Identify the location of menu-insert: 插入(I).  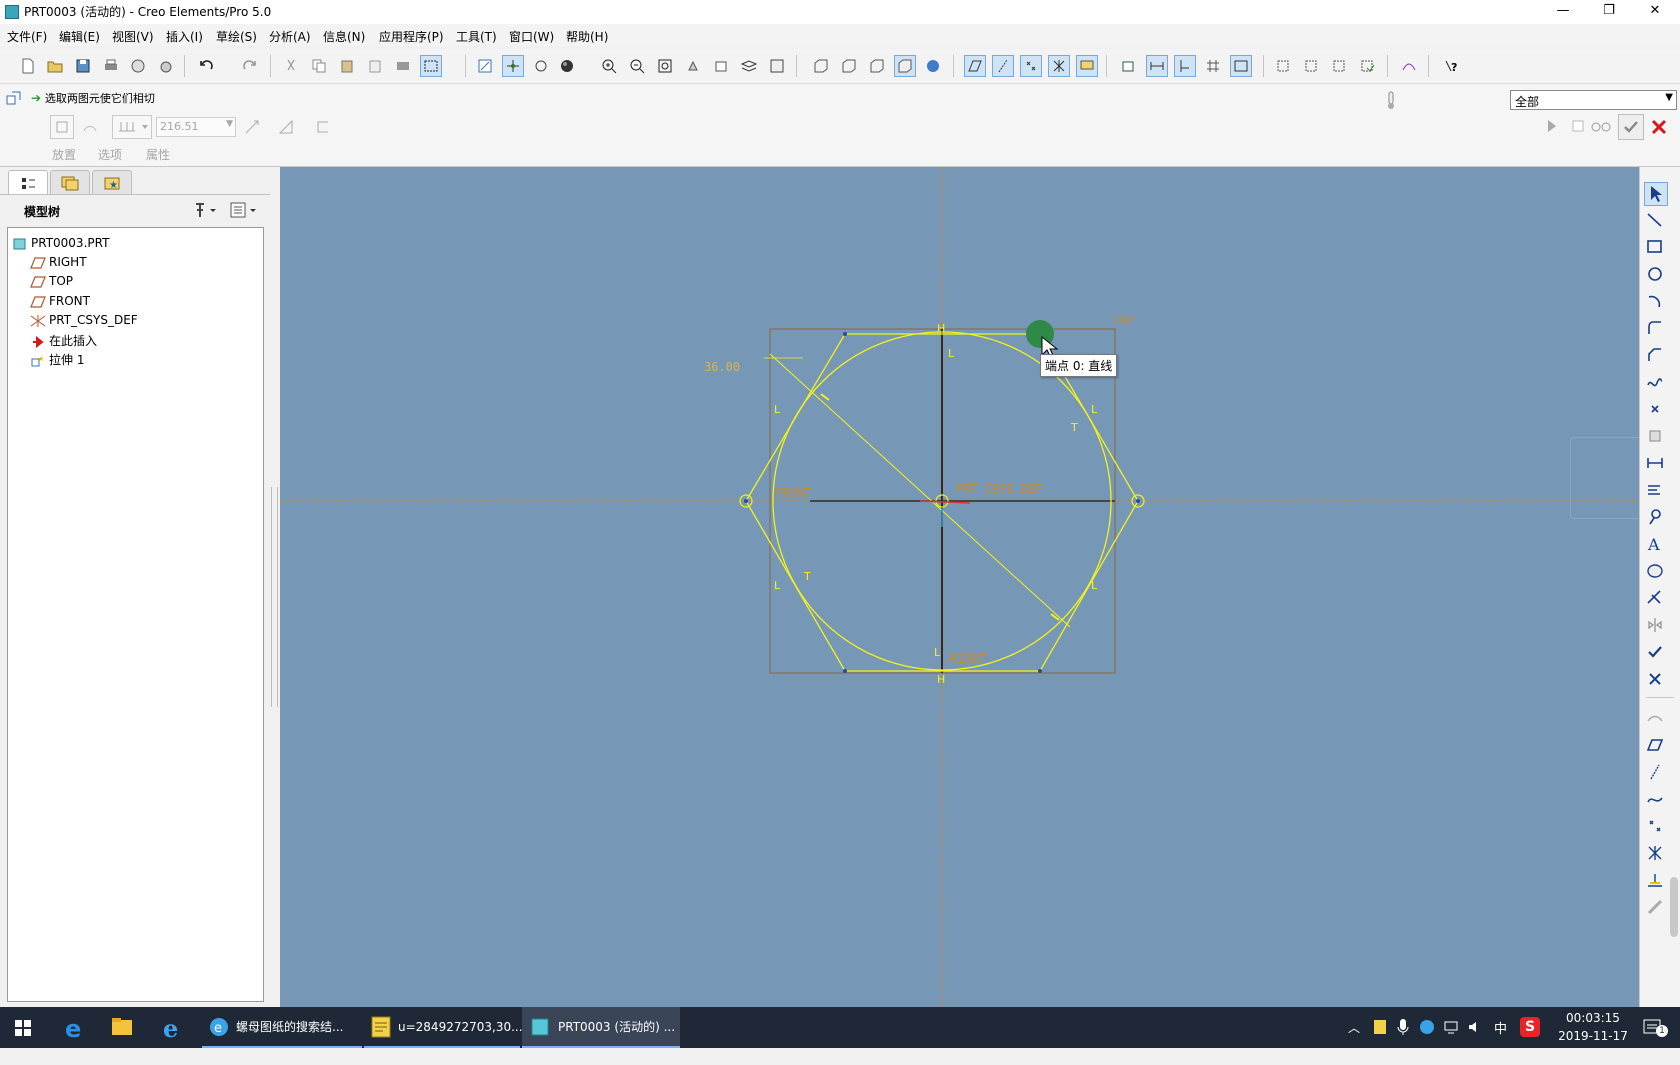
(184, 36).